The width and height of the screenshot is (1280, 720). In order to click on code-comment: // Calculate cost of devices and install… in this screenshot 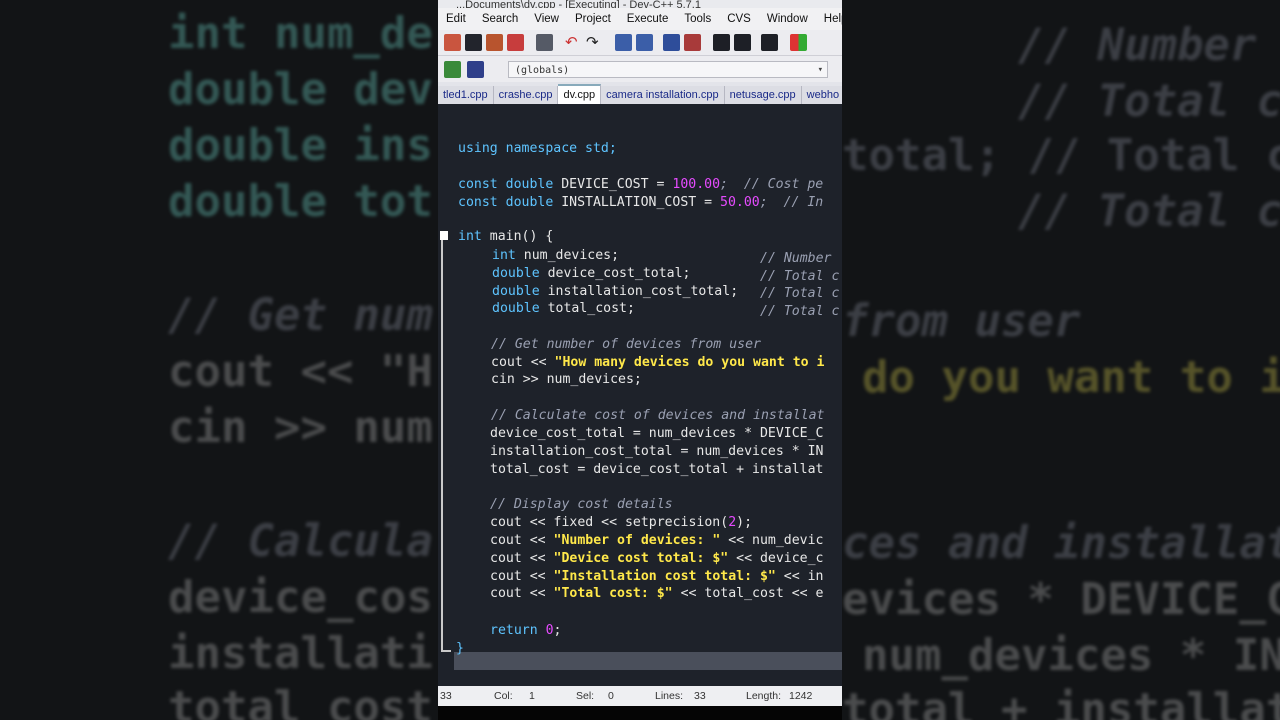, I will do `click(658, 415)`.